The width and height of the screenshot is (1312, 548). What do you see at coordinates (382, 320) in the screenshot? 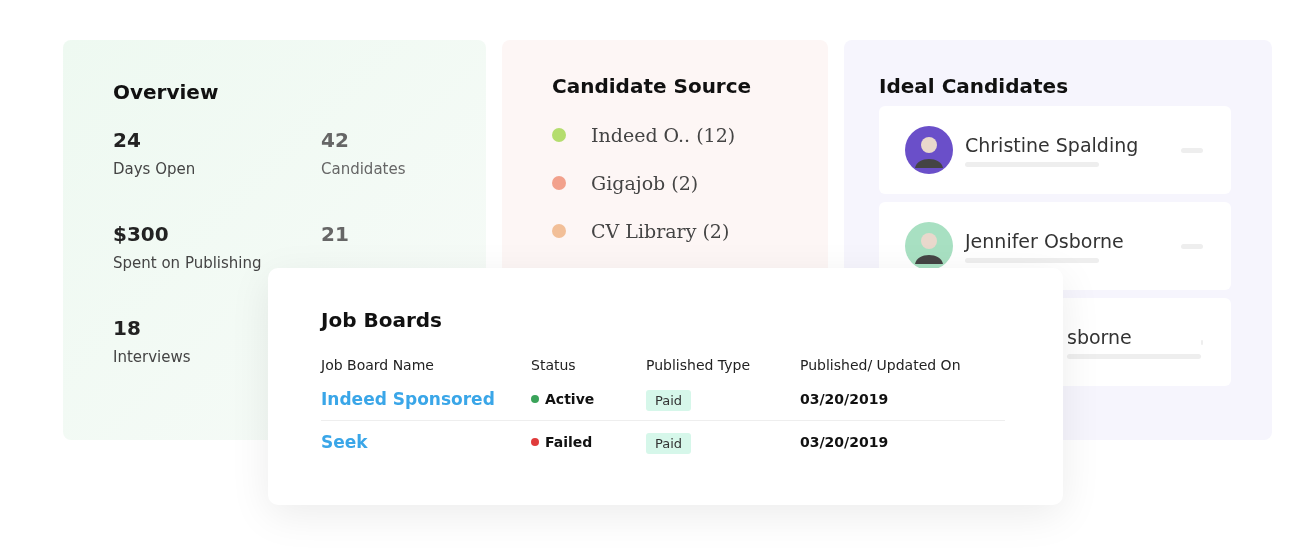
I see `card-title: Job Boards` at bounding box center [382, 320].